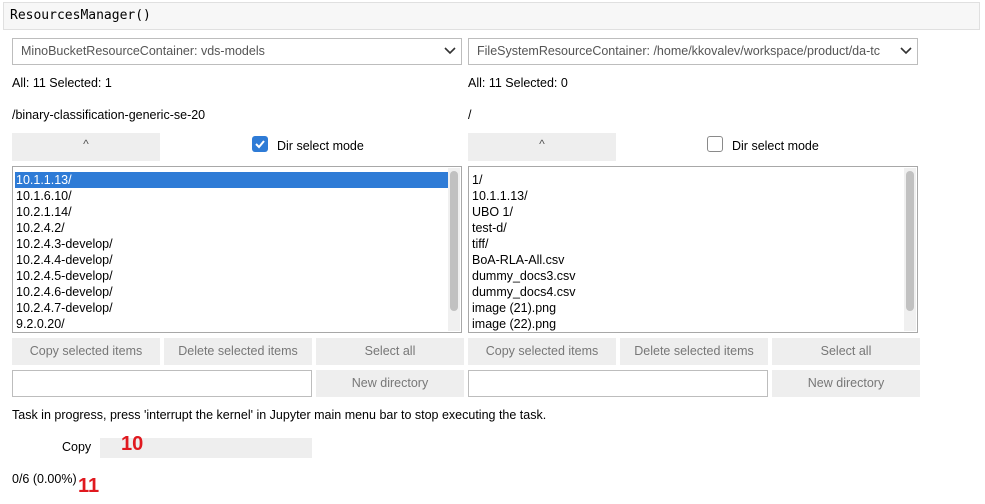 The image size is (985, 504). I want to click on progress-label: Copy, so click(77, 447).